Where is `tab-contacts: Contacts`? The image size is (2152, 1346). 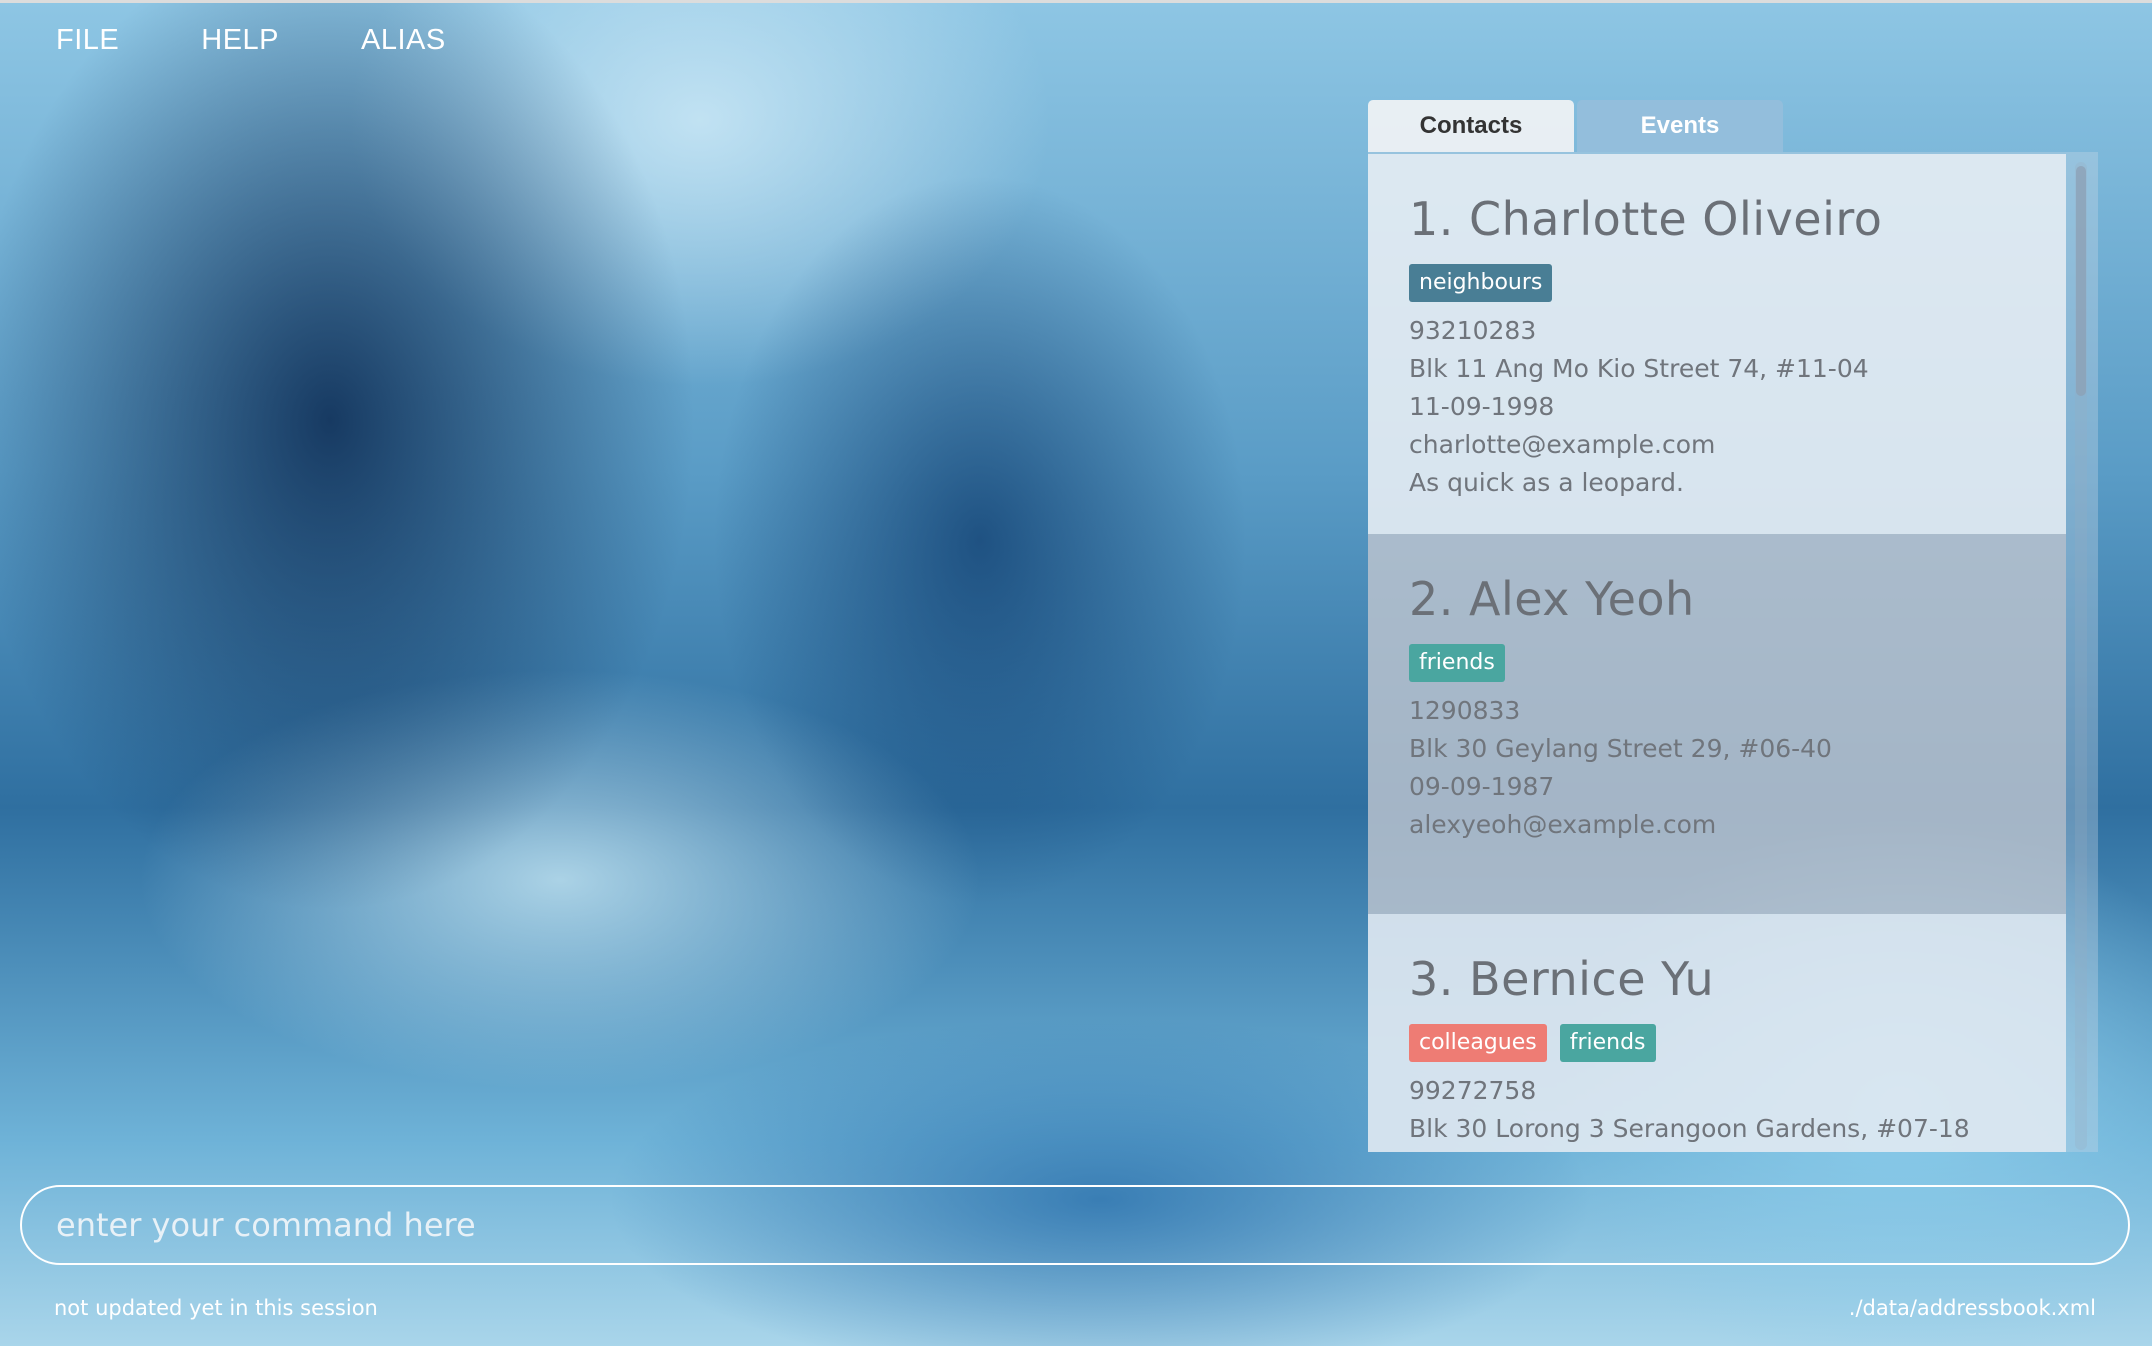 tab-contacts: Contacts is located at coordinates (1471, 126).